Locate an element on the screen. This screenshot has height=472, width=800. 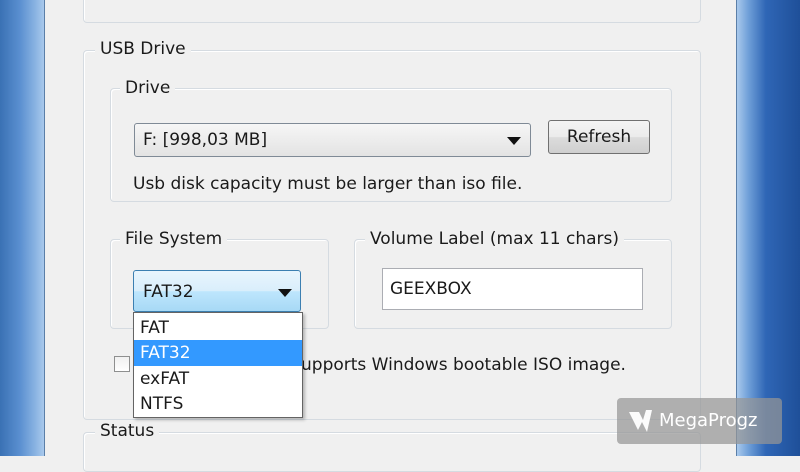
watermark-badge: MegaProgz is located at coordinates (699, 421).